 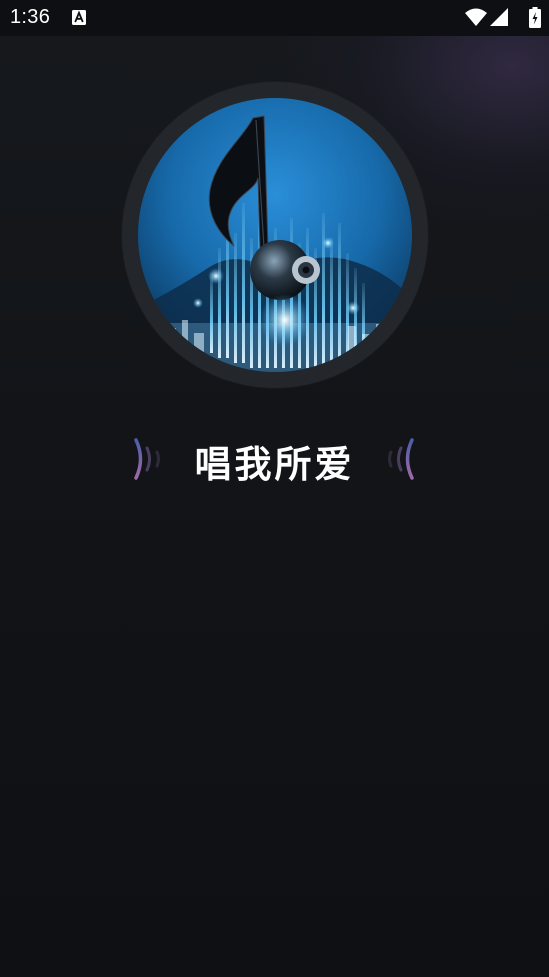 What do you see at coordinates (398, 459) in the screenshot?
I see `sound-wave-right-icon` at bounding box center [398, 459].